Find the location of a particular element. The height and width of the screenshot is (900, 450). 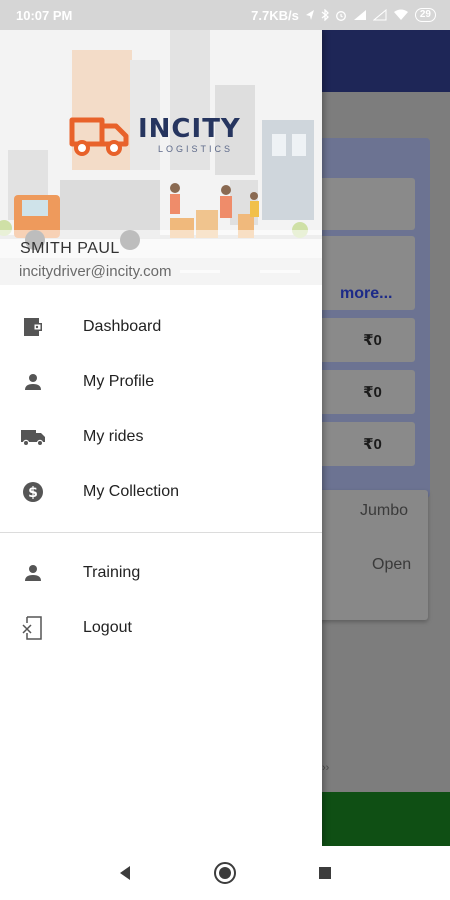

drawer-menu-secondary: Training Logout is located at coordinates (161, 600).